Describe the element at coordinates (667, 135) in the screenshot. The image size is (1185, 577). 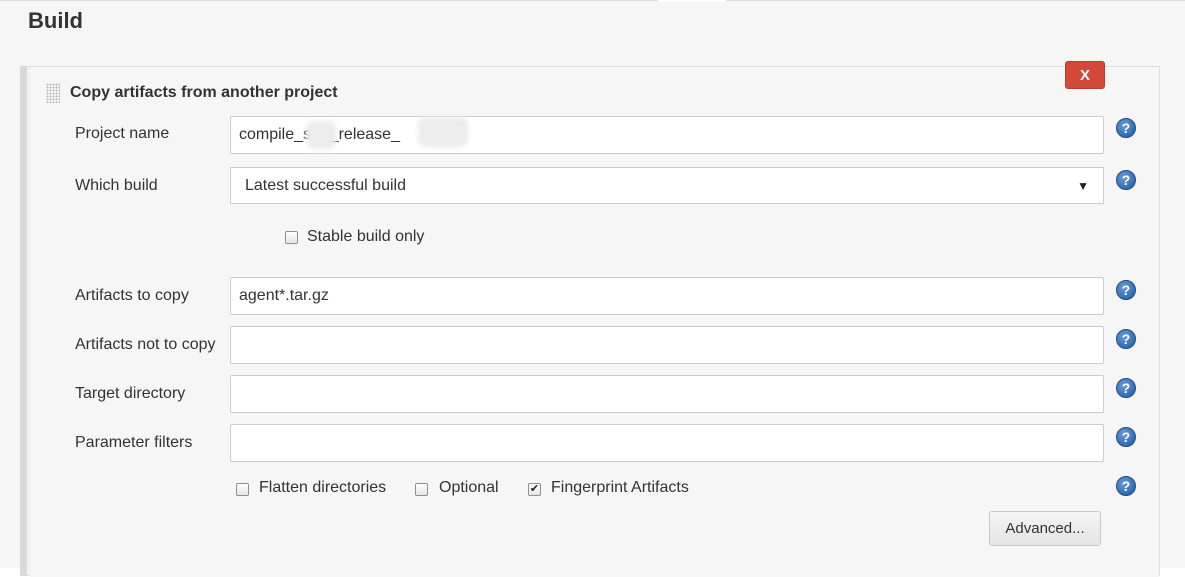
I see `project-name-input: compile_s er_release_` at that location.